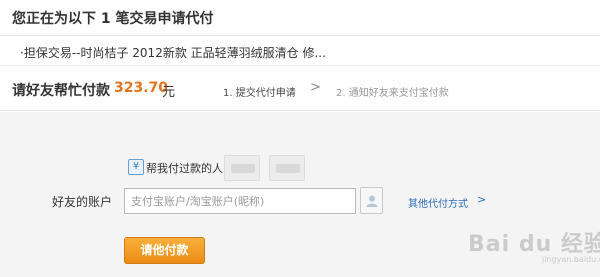  What do you see at coordinates (113, 19) in the screenshot?
I see `page-title: 您正在为以下 1 笔交易申请代付` at bounding box center [113, 19].